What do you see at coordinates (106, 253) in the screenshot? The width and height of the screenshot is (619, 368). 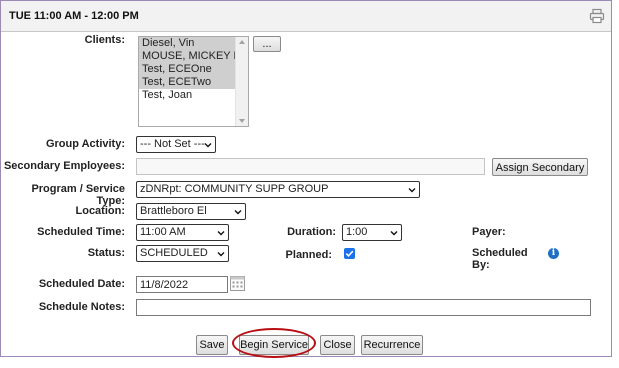 I see `status-label: Status:` at bounding box center [106, 253].